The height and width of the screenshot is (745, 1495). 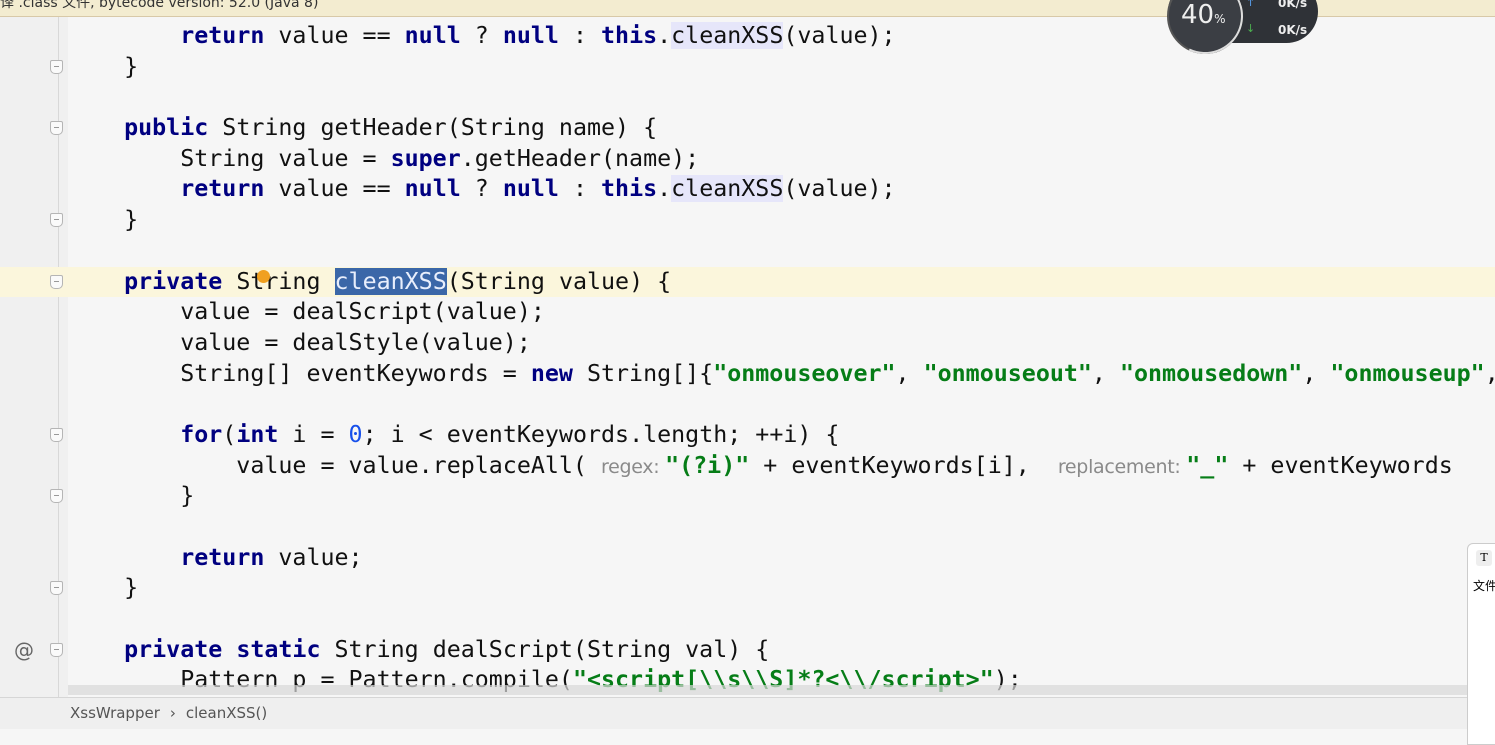 I want to click on code-text: value = dealScript(value);, so click(x=306, y=312).